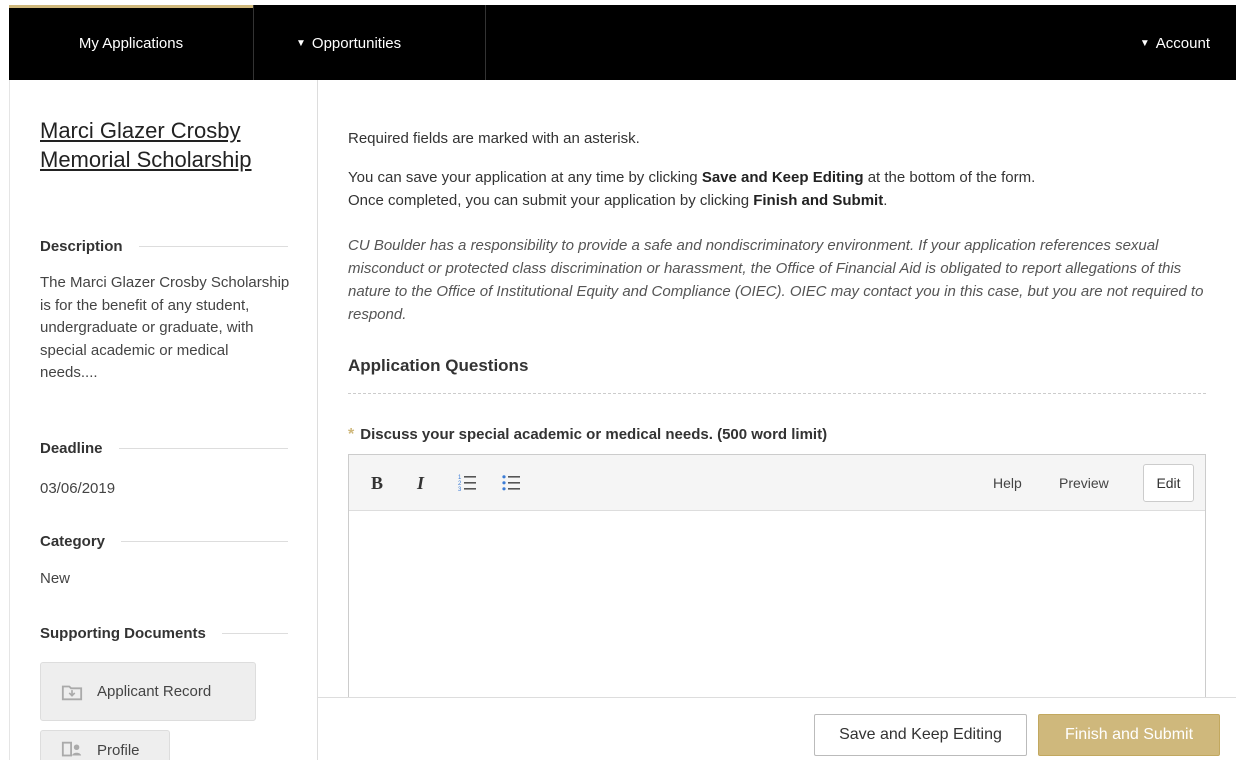  Describe the element at coordinates (55, 578) in the screenshot. I see `category-value: New` at that location.